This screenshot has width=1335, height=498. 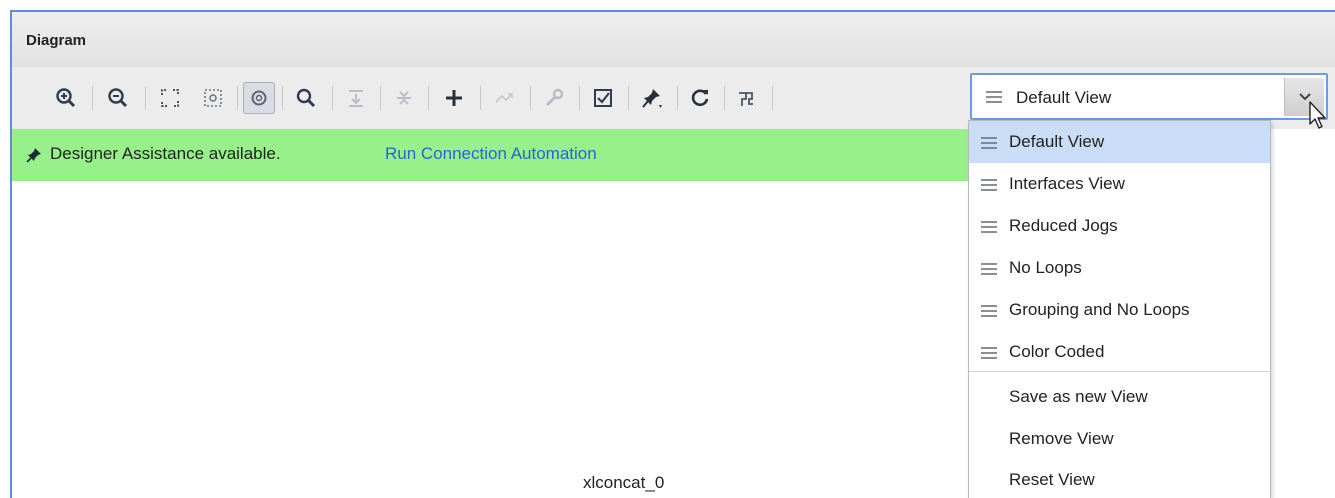 I want to click on menu-item-label: Default View, so click(x=1057, y=141).